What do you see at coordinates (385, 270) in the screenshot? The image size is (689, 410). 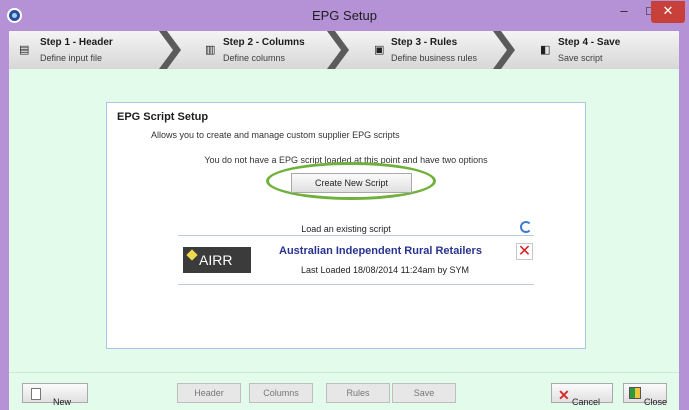 I see `script-last-loaded: Last Loaded 18/08/2014 11:24am by SYM` at bounding box center [385, 270].